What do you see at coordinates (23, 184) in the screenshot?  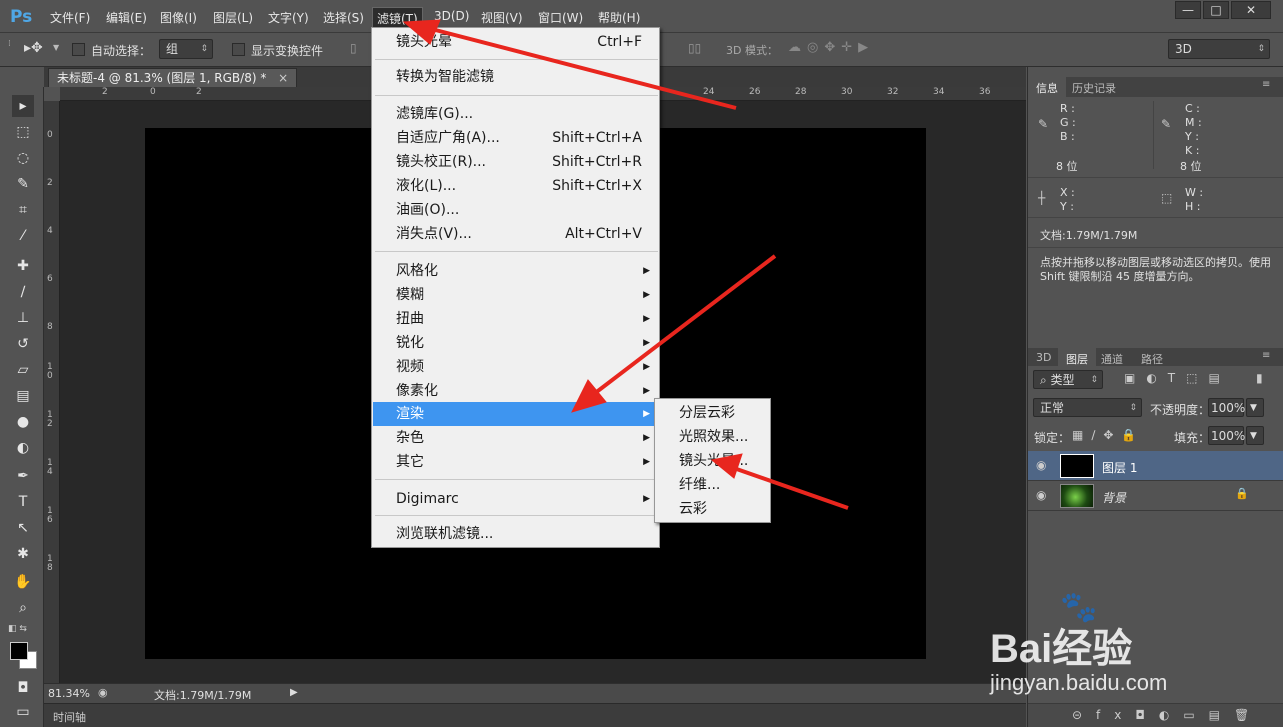 I see `quick-select-tool-icon: ✎` at bounding box center [23, 184].